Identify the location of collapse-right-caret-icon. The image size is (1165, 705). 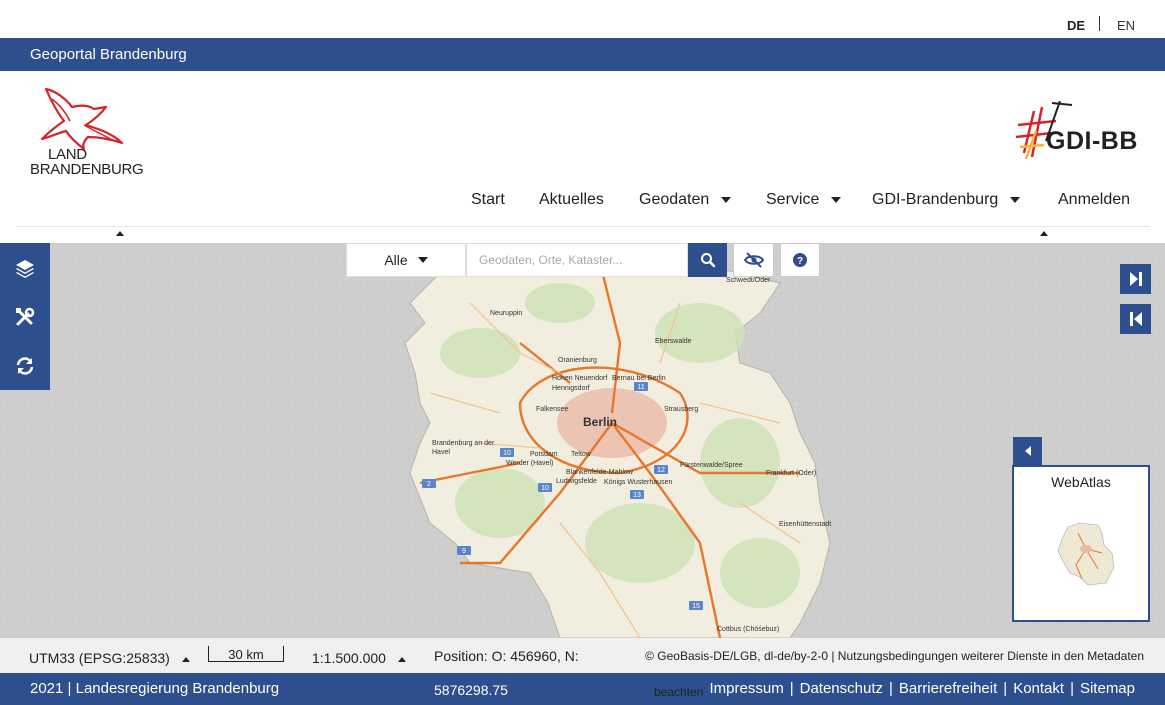
(1044, 233).